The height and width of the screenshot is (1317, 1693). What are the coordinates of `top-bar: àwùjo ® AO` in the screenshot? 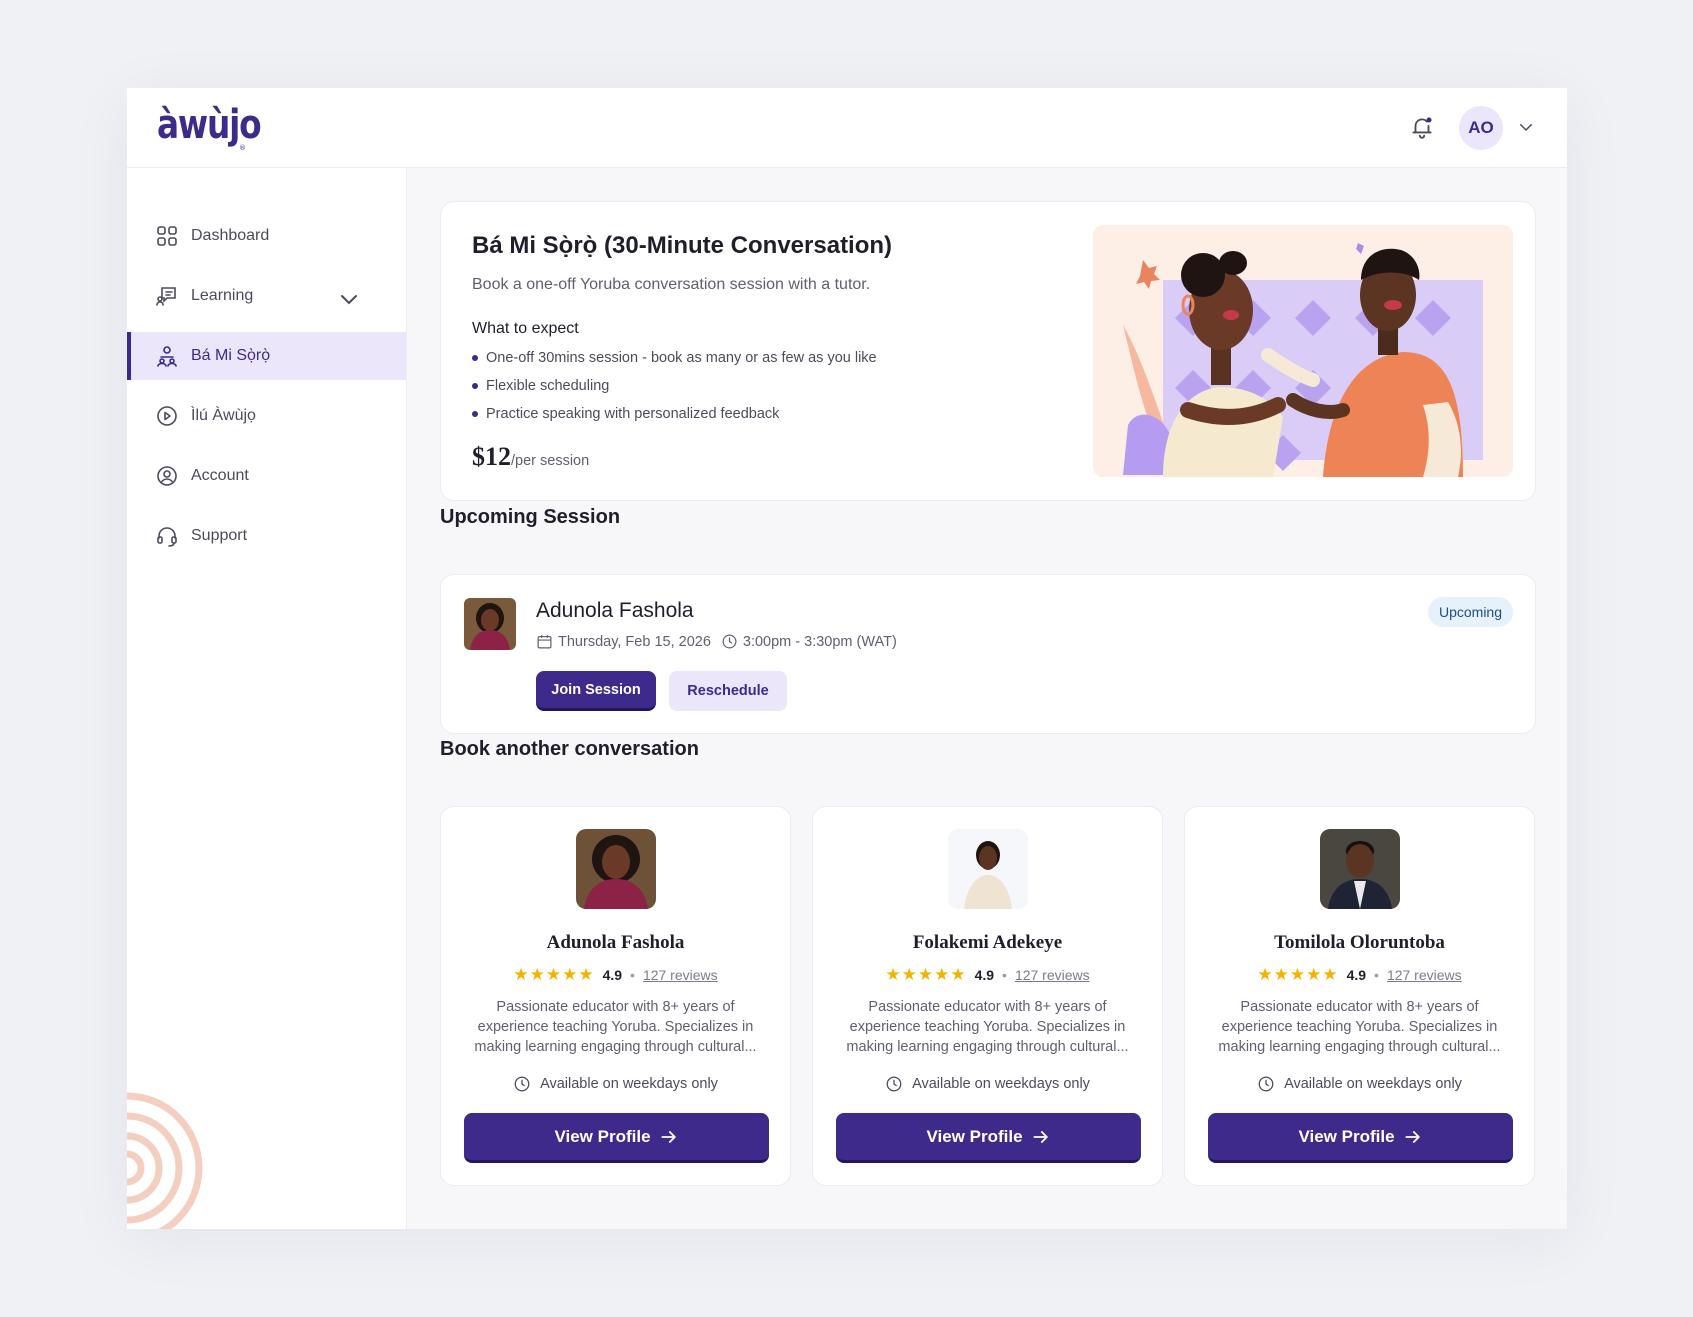 It's located at (847, 128).